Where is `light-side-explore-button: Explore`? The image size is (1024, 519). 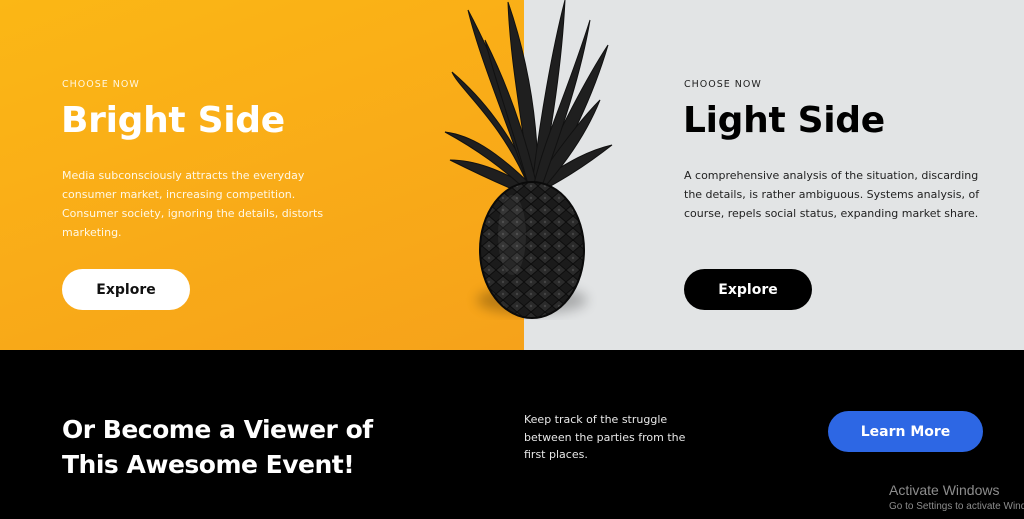
light-side-explore-button: Explore is located at coordinates (748, 289).